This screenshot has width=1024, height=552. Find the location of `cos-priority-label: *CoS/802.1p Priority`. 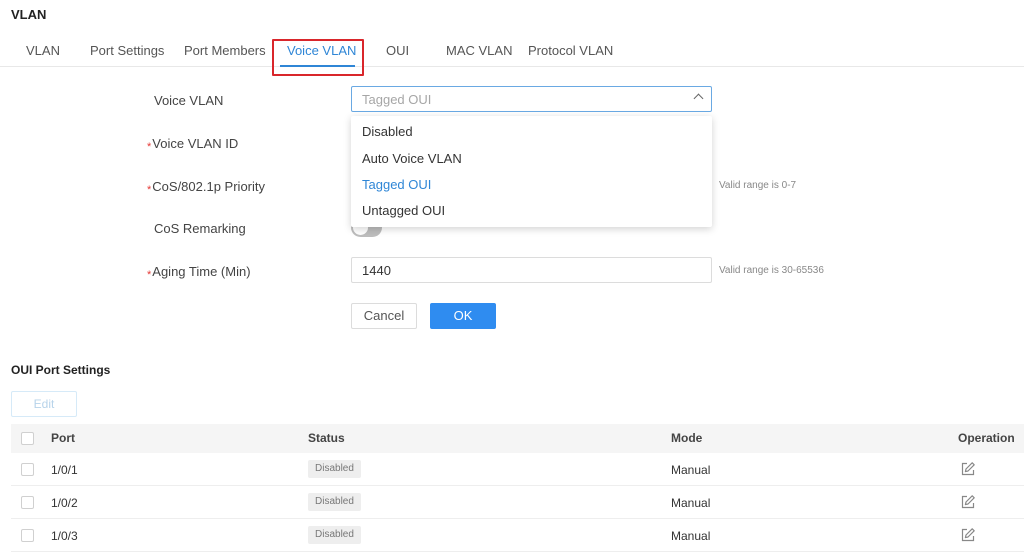

cos-priority-label: *CoS/802.1p Priority is located at coordinates (206, 187).